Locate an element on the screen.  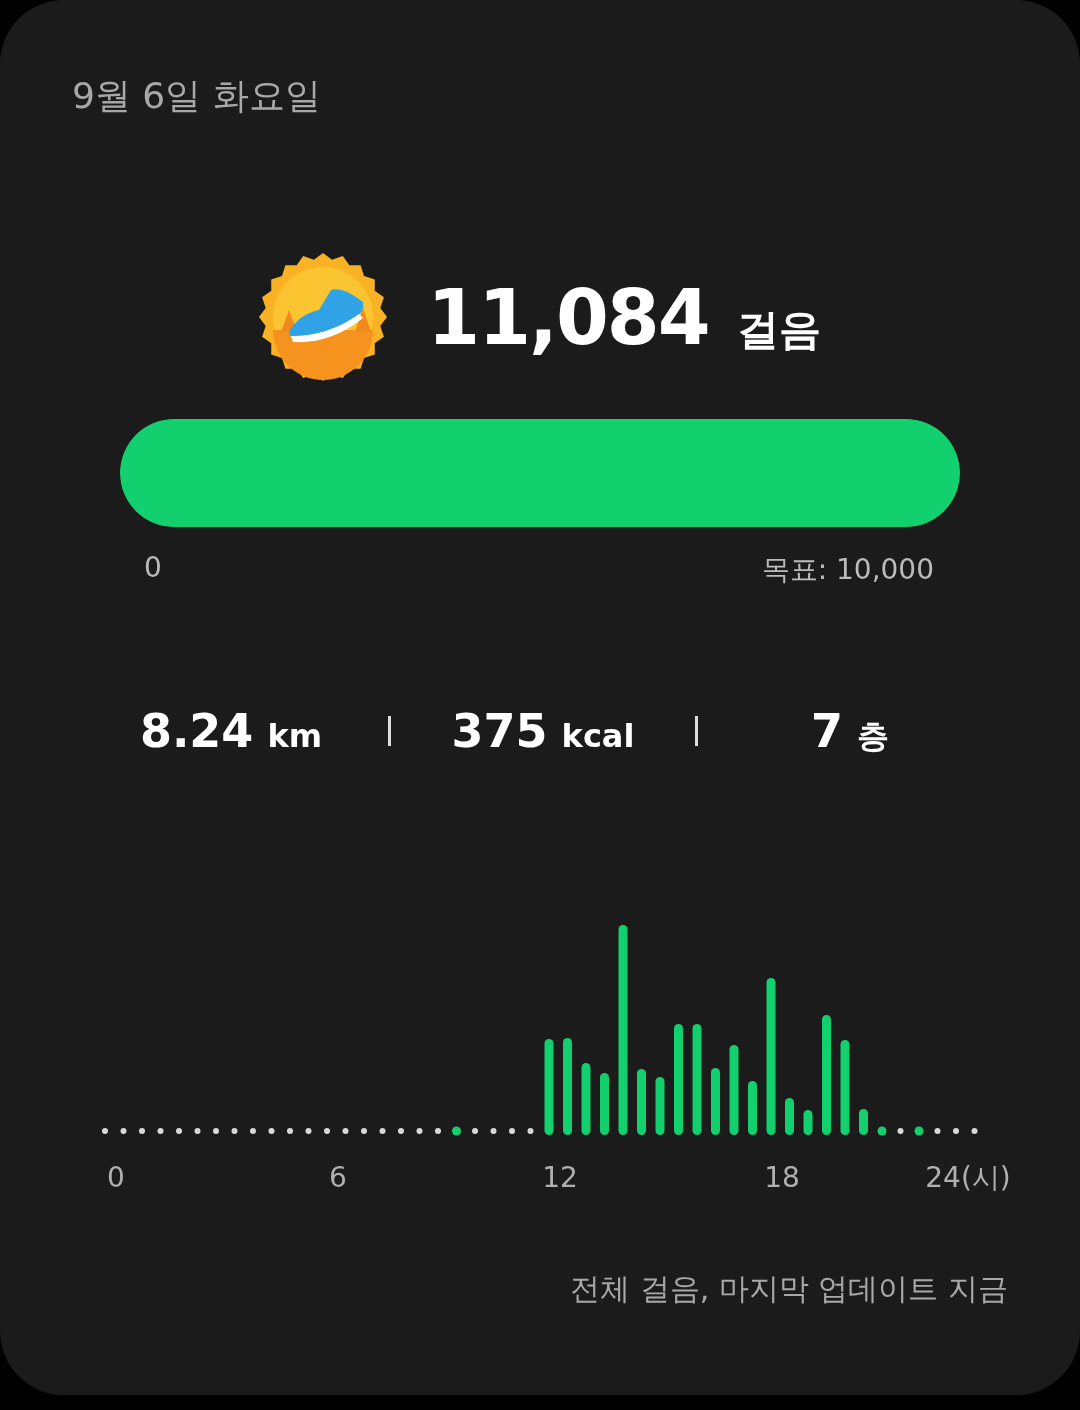
goal-label: 목표: 10,000 is located at coordinates (847, 570).